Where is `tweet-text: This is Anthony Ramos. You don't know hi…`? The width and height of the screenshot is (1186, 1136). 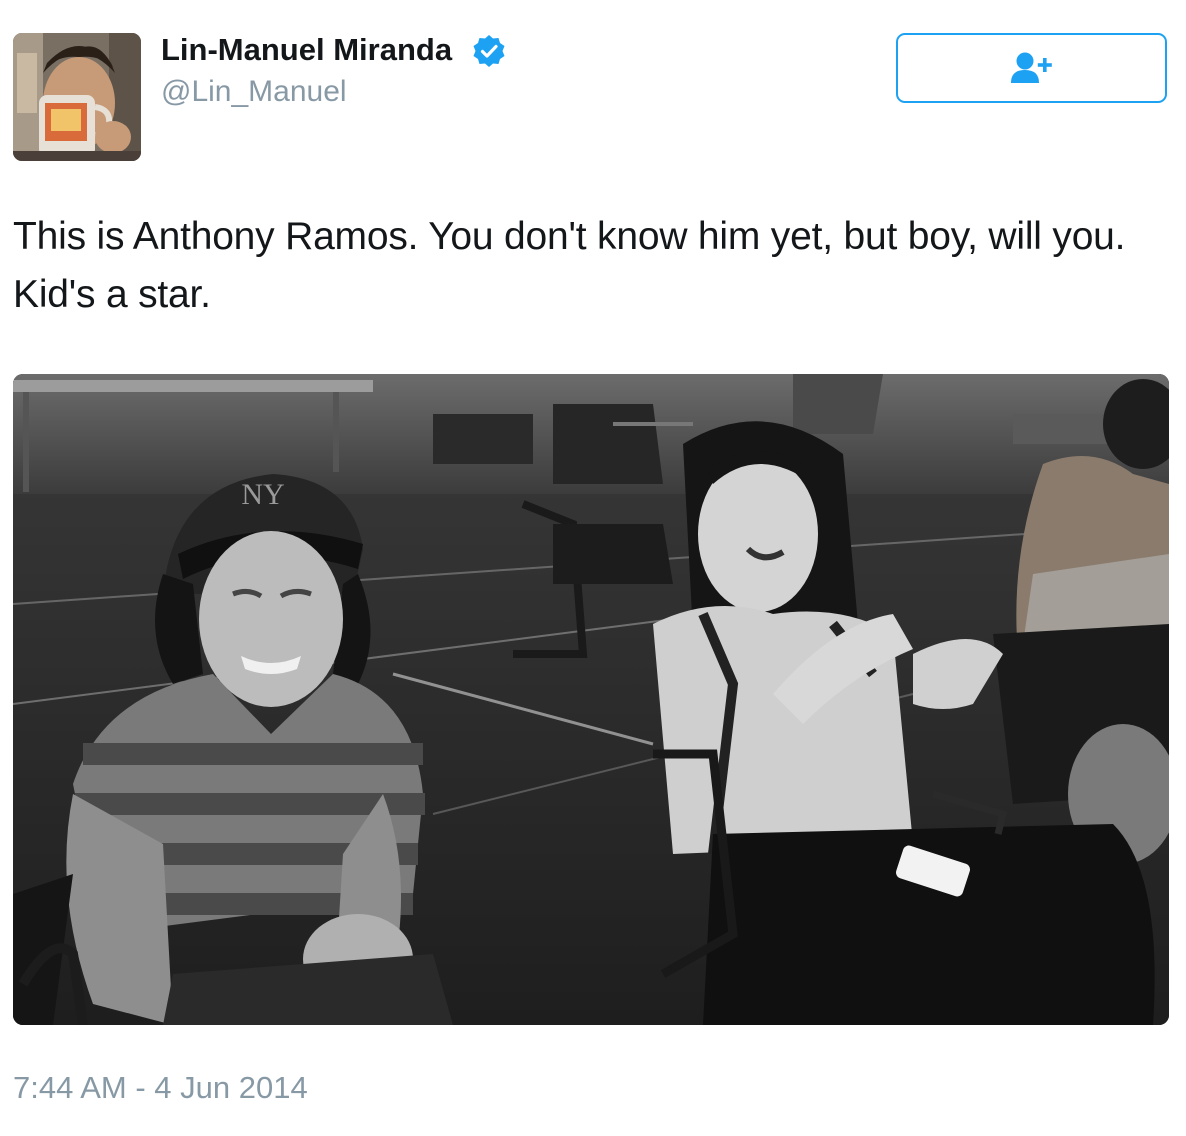 tweet-text: This is Anthony Ramos. You don't know hi… is located at coordinates (569, 265).